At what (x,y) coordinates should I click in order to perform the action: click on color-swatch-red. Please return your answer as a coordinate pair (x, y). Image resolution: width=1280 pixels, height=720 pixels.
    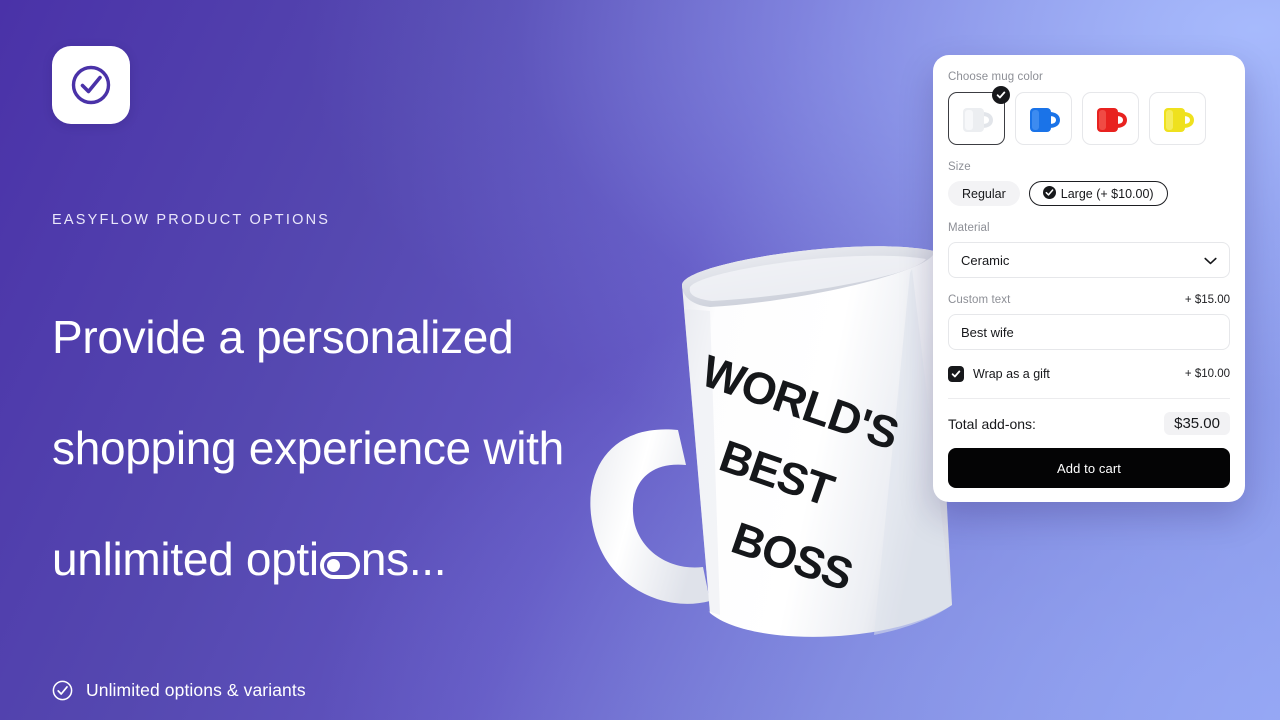
    Looking at the image, I should click on (1110, 118).